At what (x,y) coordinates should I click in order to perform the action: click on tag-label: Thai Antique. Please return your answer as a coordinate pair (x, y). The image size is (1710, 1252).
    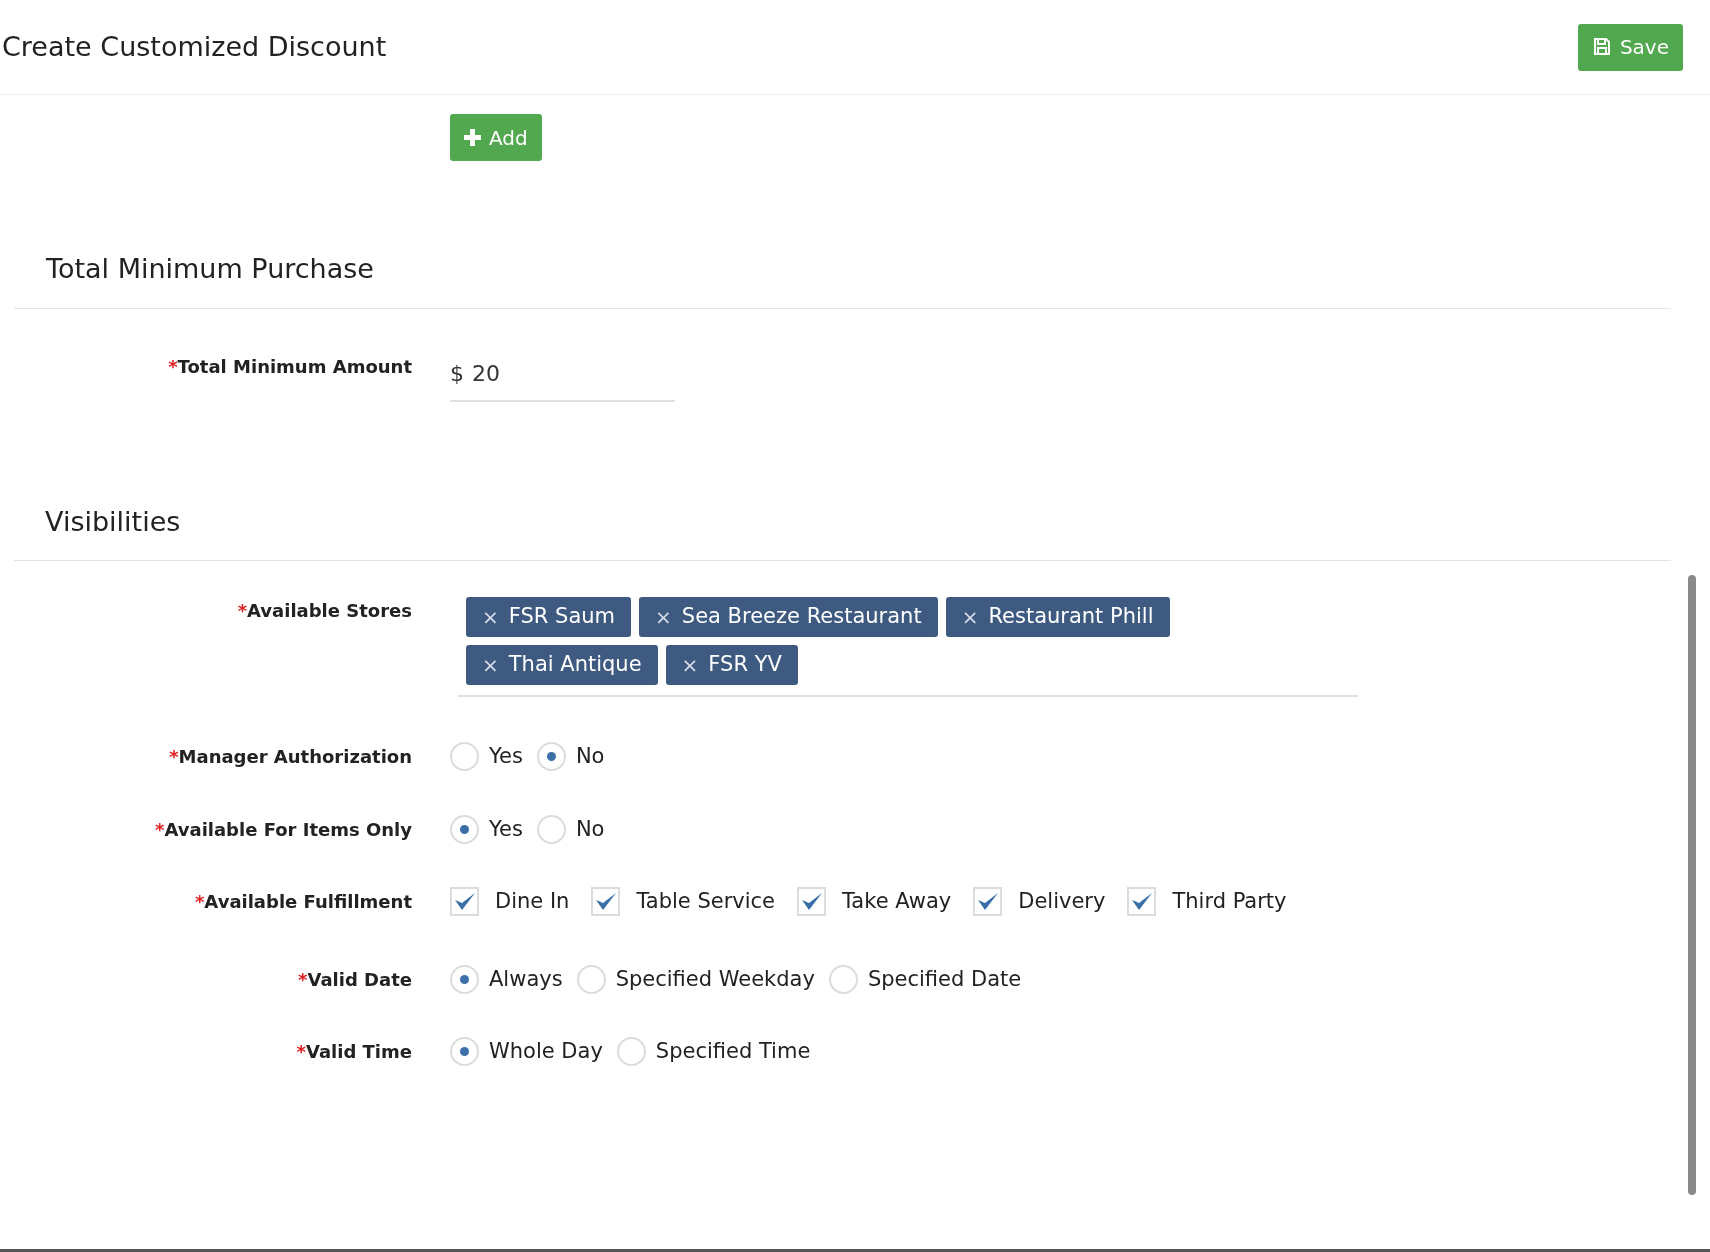
    Looking at the image, I should click on (575, 665).